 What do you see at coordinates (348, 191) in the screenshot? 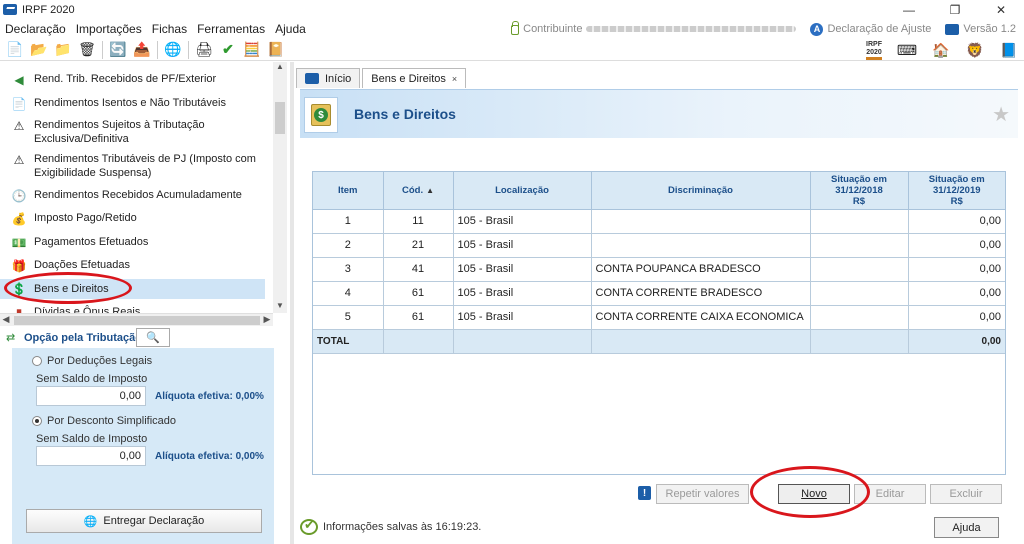
I see `col-item: Item` at bounding box center [348, 191].